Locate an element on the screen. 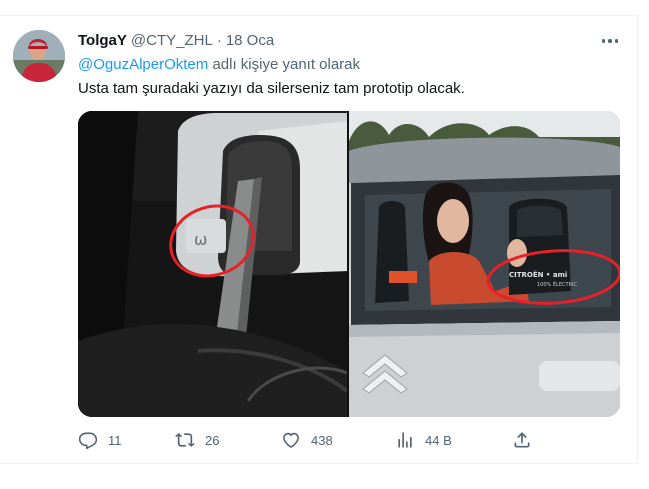 The image size is (649, 489). tweet-timestamp: 18 Oca is located at coordinates (250, 40).